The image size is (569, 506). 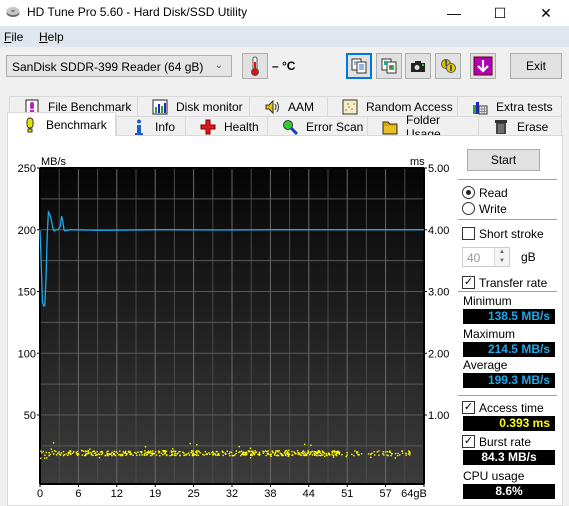 I want to click on spinner-arrows-icon: ▲ ▼, so click(x=501, y=257).